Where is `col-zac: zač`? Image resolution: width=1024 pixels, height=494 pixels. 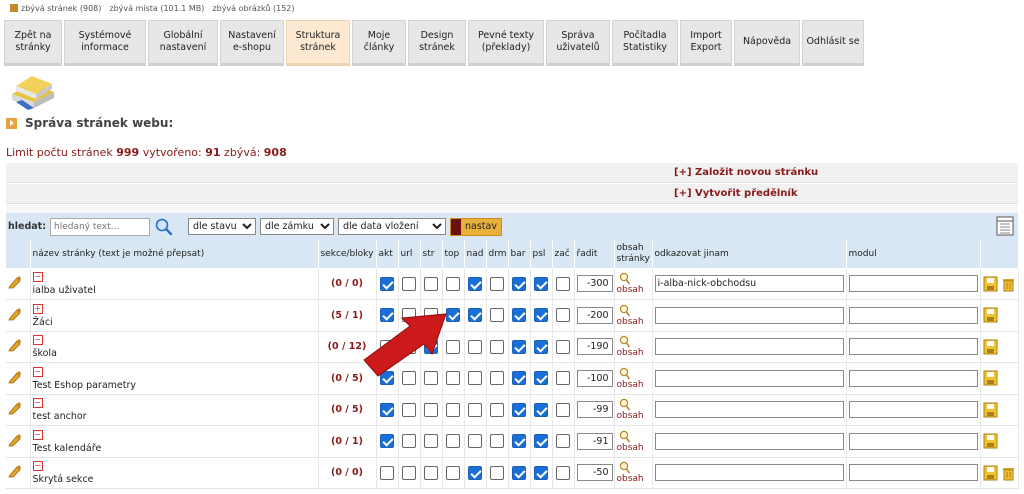 col-zac: zač is located at coordinates (563, 254).